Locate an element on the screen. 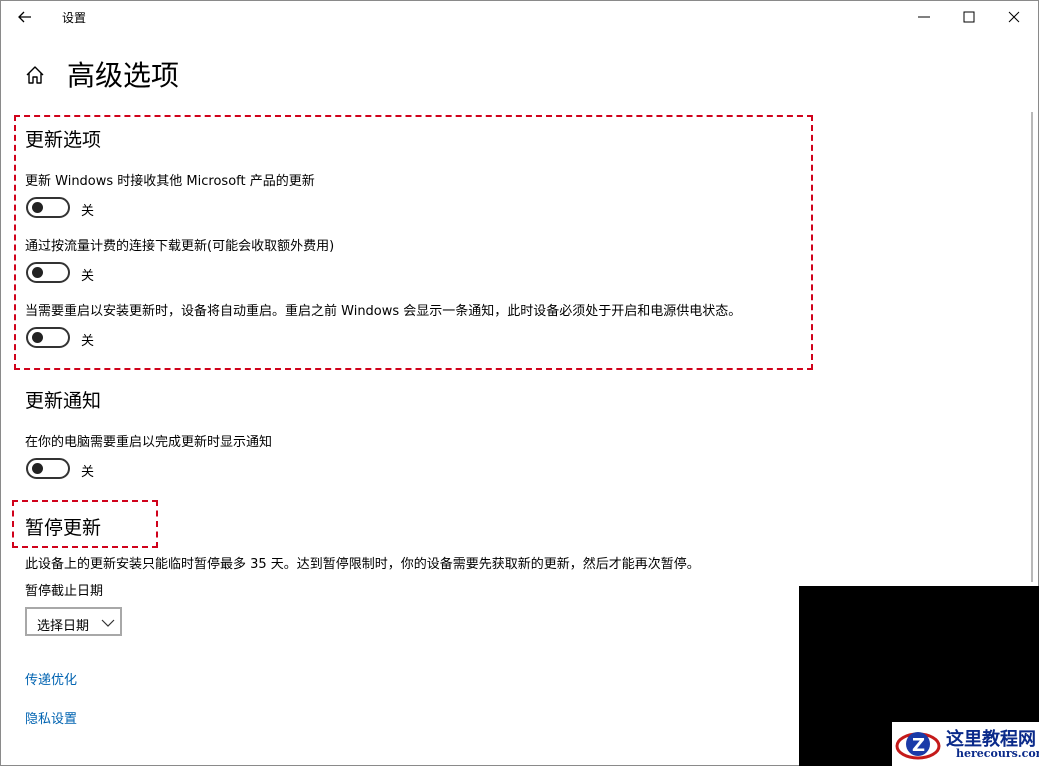 This screenshot has width=1039, height=766. restart-notify-toggle is located at coordinates (48, 468).